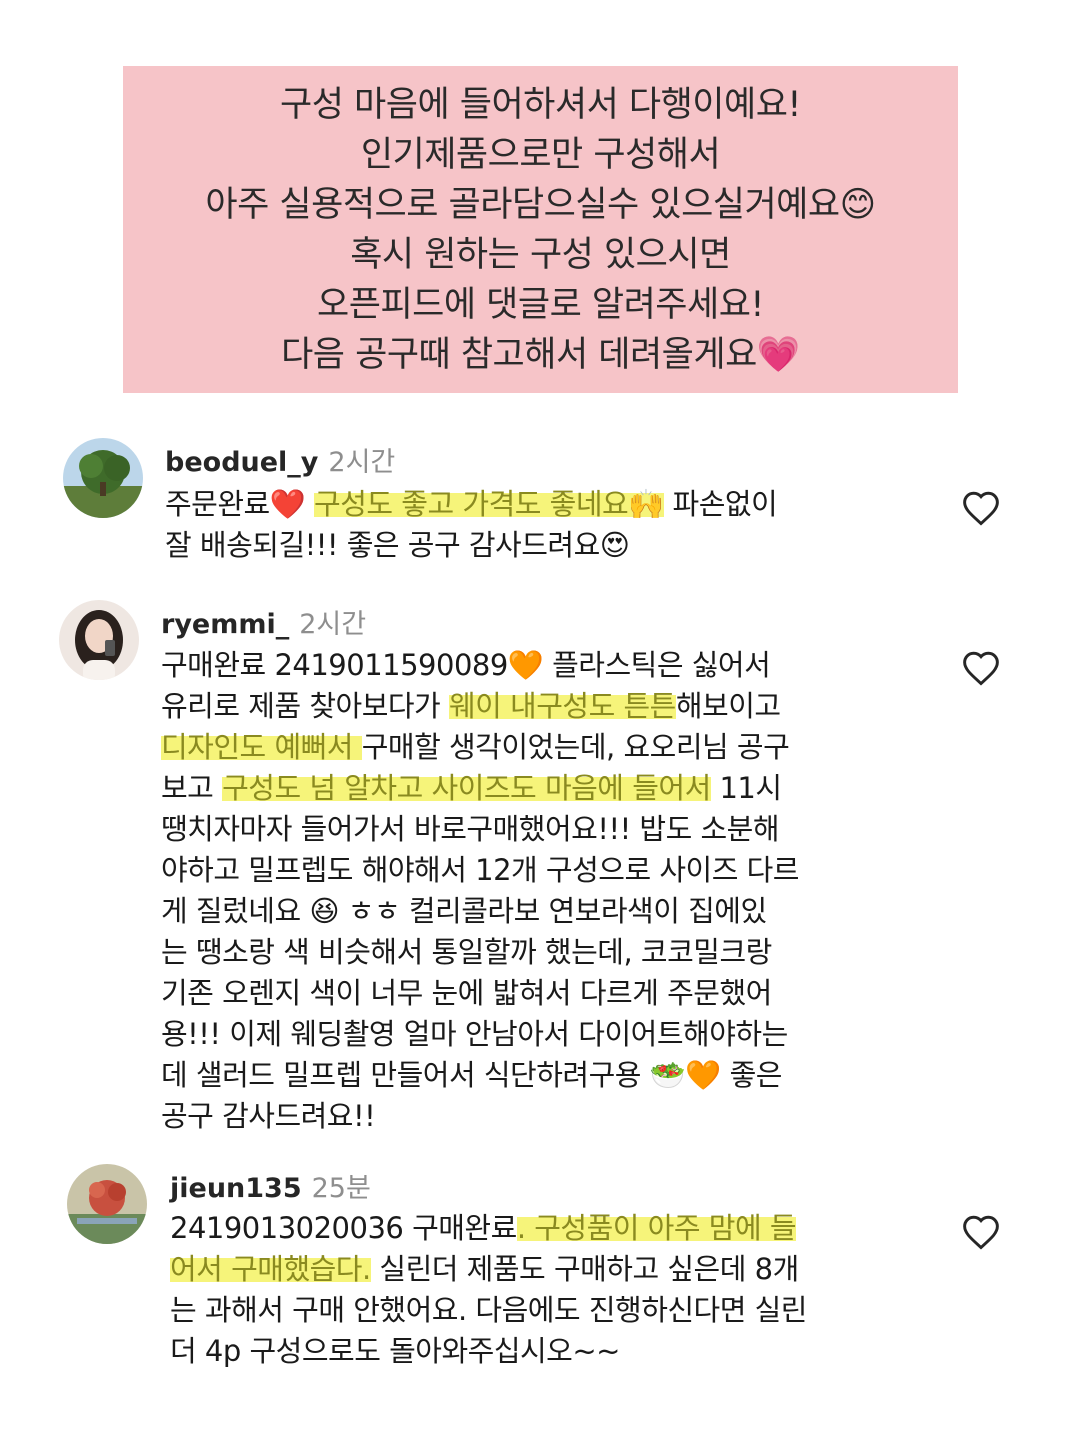 Image resolution: width=1080 pixels, height=1440 pixels. I want to click on comment-line: 더 4p 구성으로도 돌아와주십시오~~, so click(488, 1351).